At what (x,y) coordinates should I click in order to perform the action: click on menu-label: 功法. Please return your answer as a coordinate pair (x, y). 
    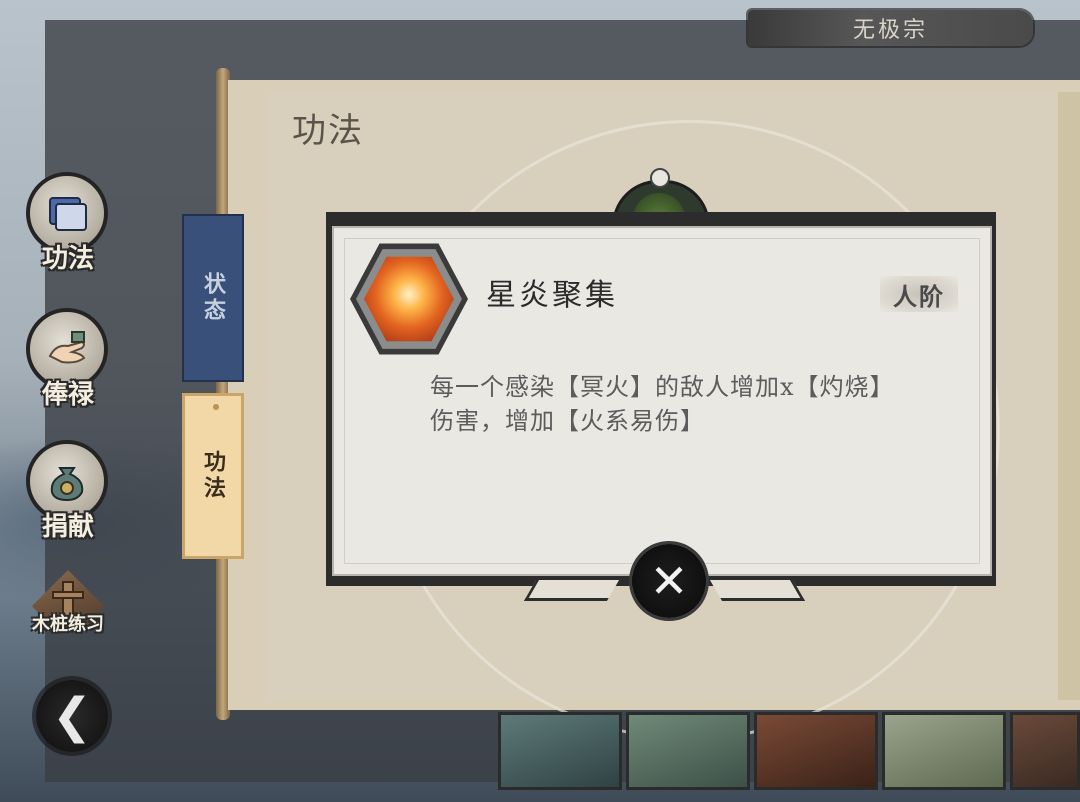
    Looking at the image, I should click on (67, 259).